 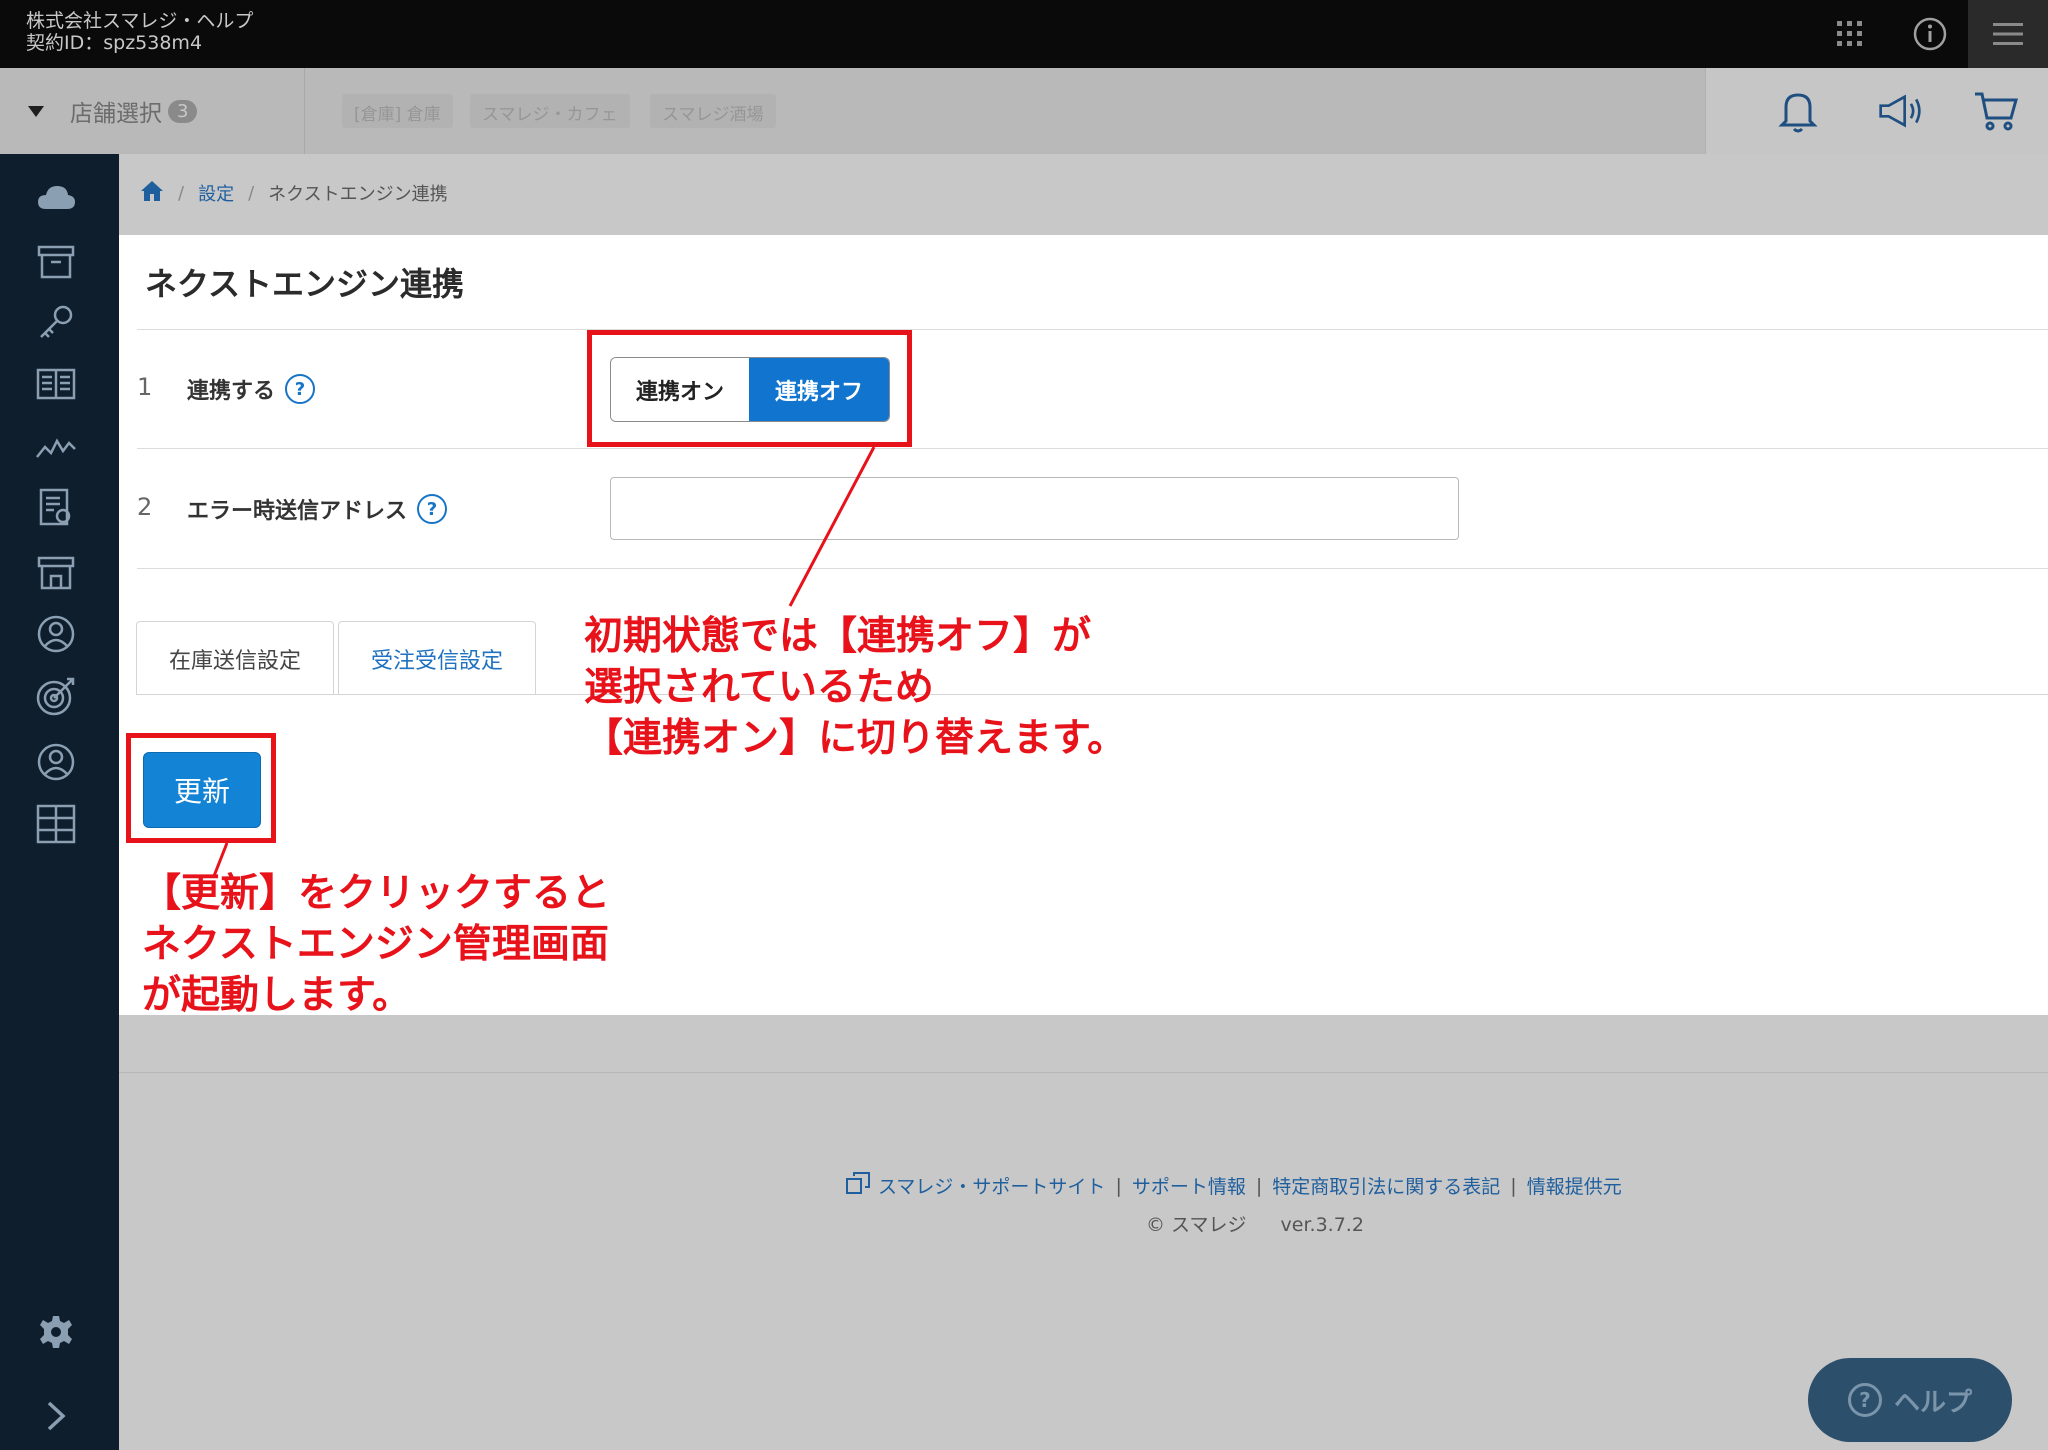 What do you see at coordinates (56, 696) in the screenshot?
I see `target-icon` at bounding box center [56, 696].